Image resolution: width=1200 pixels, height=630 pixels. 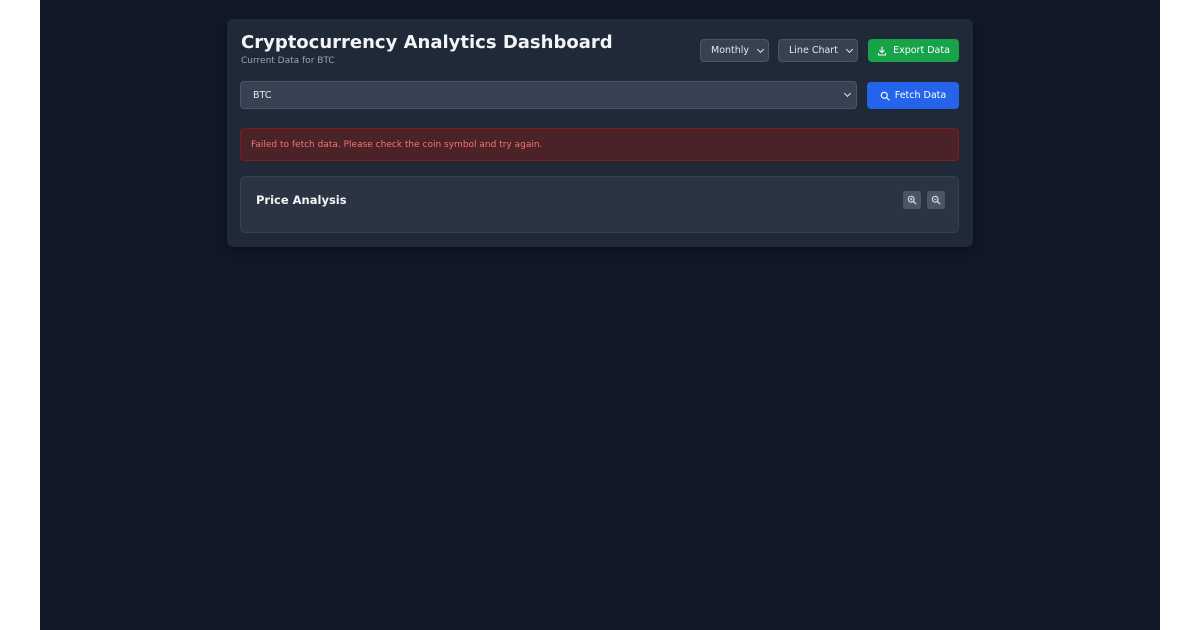 I want to click on export-data-button: Export Data, so click(x=913, y=50).